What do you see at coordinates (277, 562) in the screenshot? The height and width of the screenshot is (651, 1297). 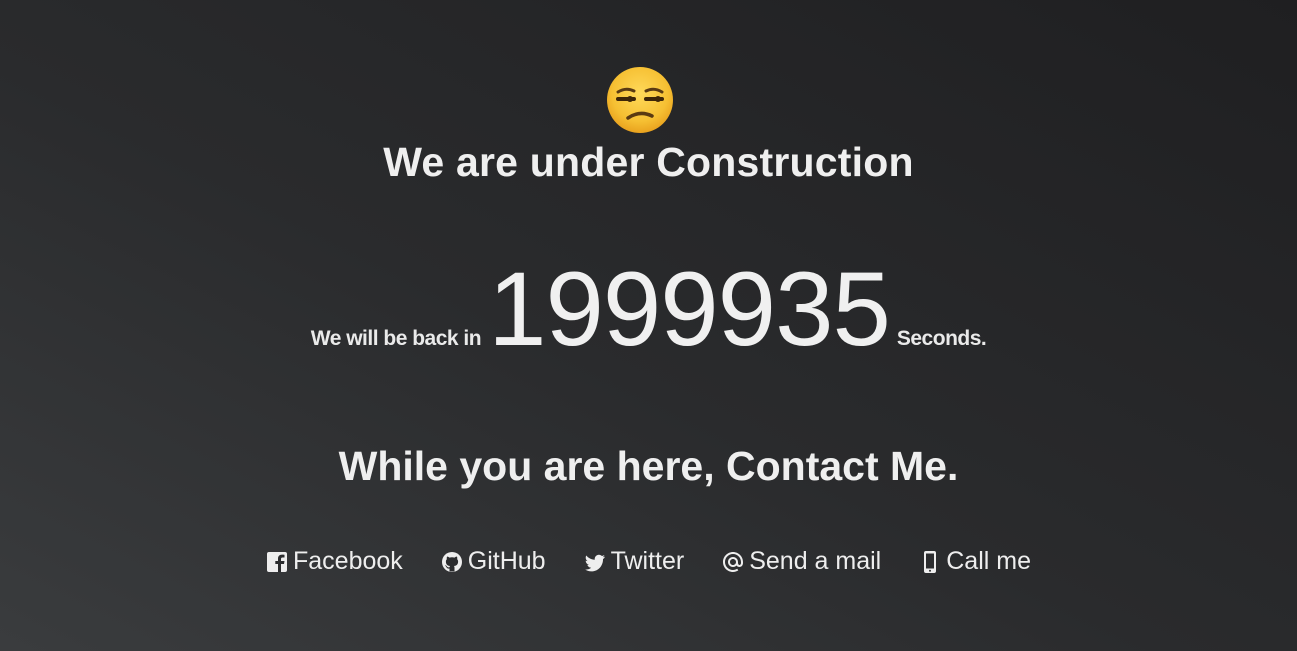 I see `facebook-square-icon` at bounding box center [277, 562].